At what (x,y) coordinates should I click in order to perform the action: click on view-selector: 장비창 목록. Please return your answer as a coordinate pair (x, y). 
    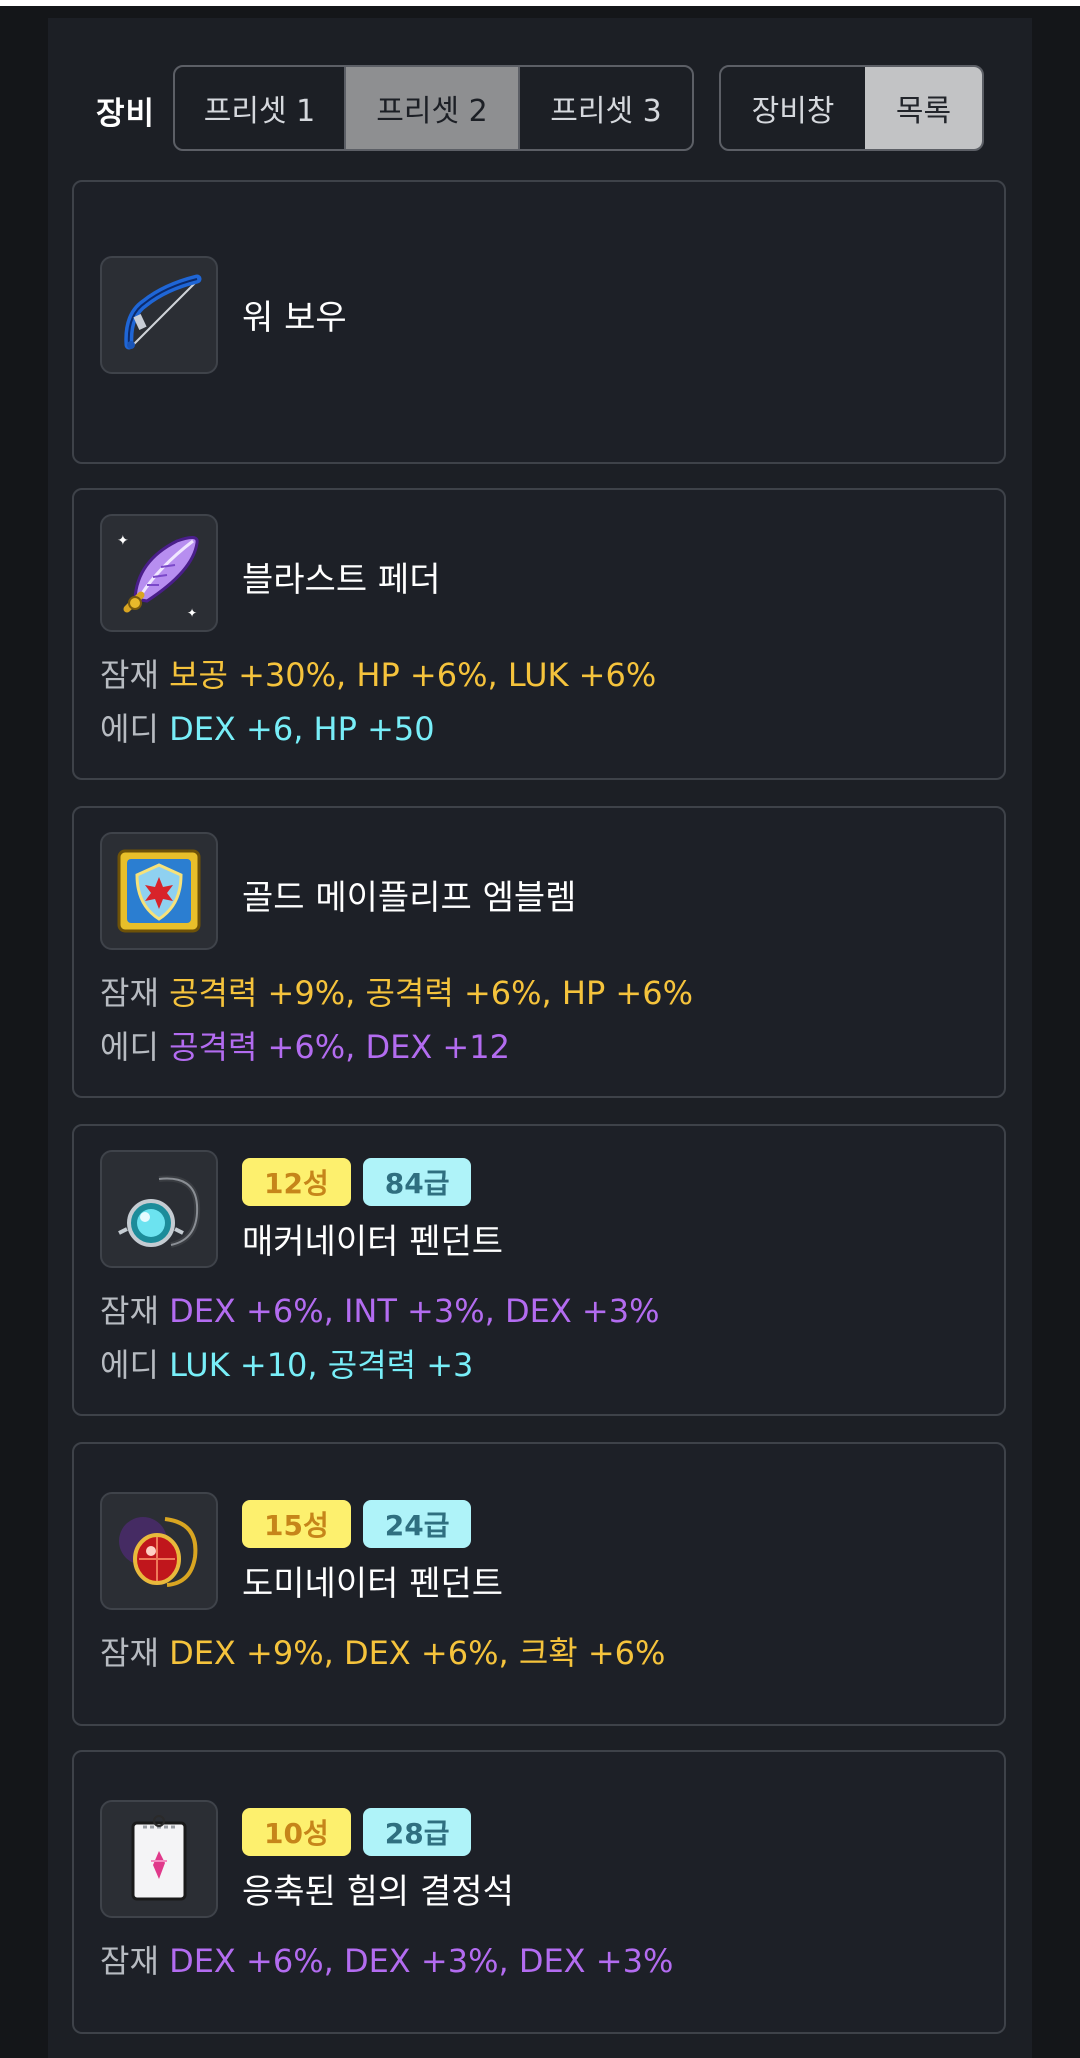
    Looking at the image, I should click on (851, 108).